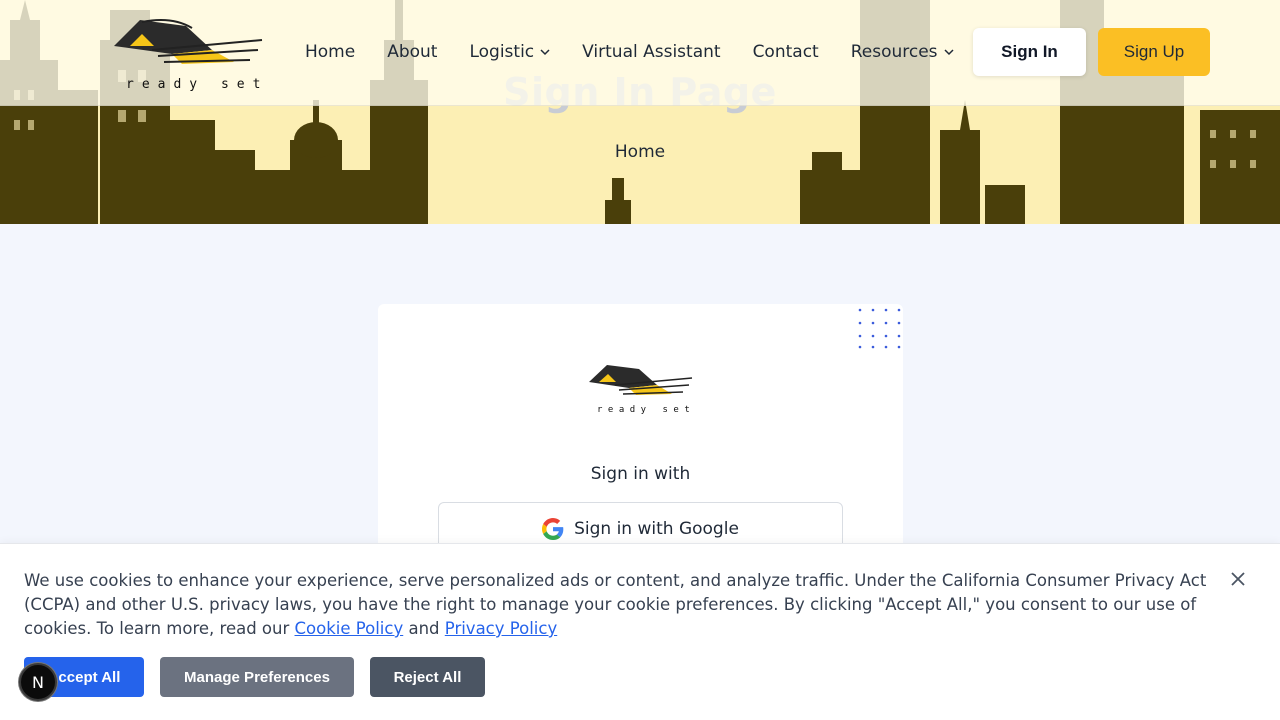 Image resolution: width=1280 pixels, height=720 pixels. What do you see at coordinates (640, 152) in the screenshot?
I see `breadcrumb: Home` at bounding box center [640, 152].